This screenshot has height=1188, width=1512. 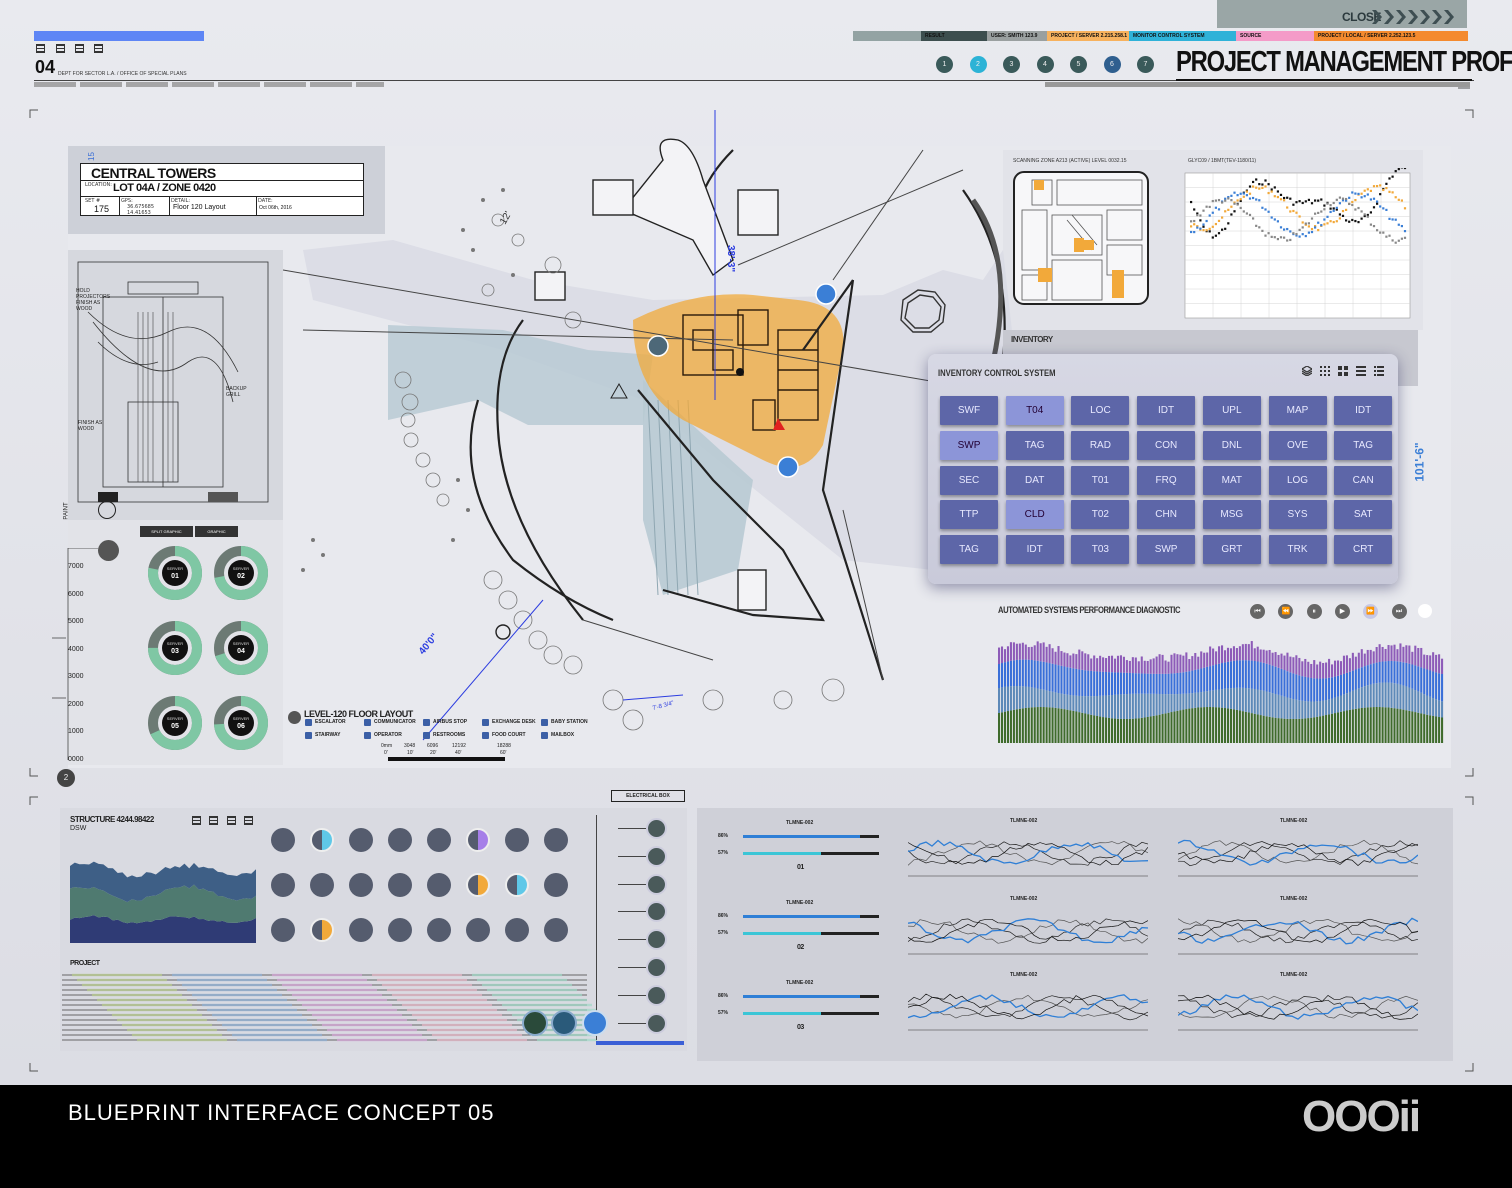 What do you see at coordinates (241, 648) in the screenshot?
I see `server-gauge: SERVER 04` at bounding box center [241, 648].